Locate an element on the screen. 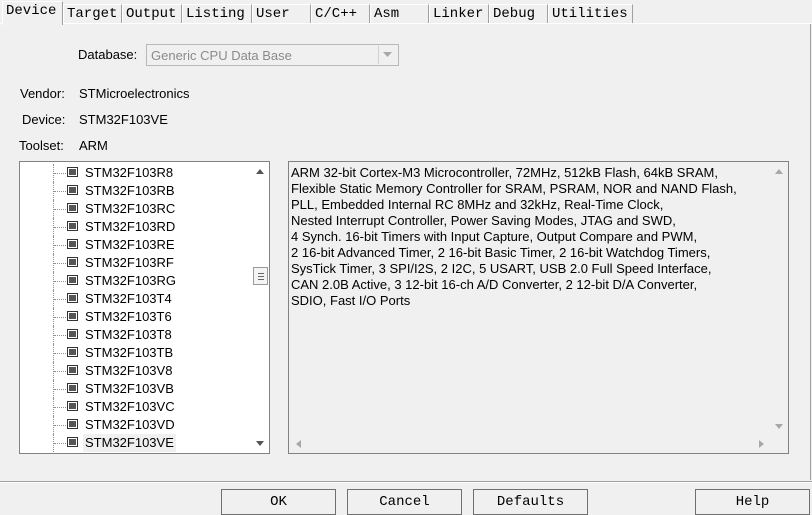 This screenshot has width=812, height=515. device-tree-item: STM32F103TB is located at coordinates (135, 353).